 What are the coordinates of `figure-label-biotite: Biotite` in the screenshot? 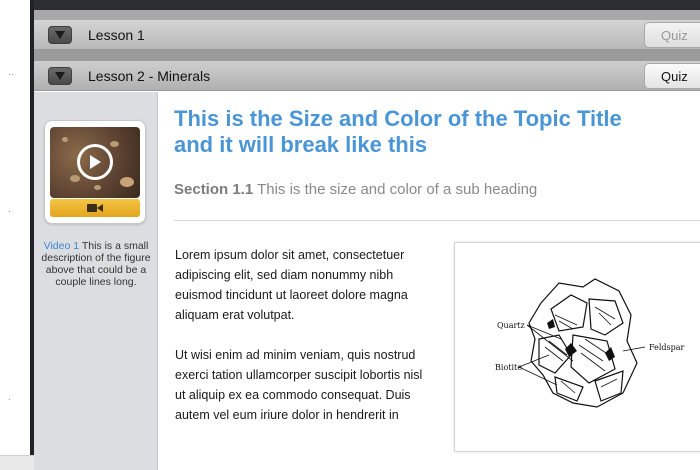 It's located at (508, 367).